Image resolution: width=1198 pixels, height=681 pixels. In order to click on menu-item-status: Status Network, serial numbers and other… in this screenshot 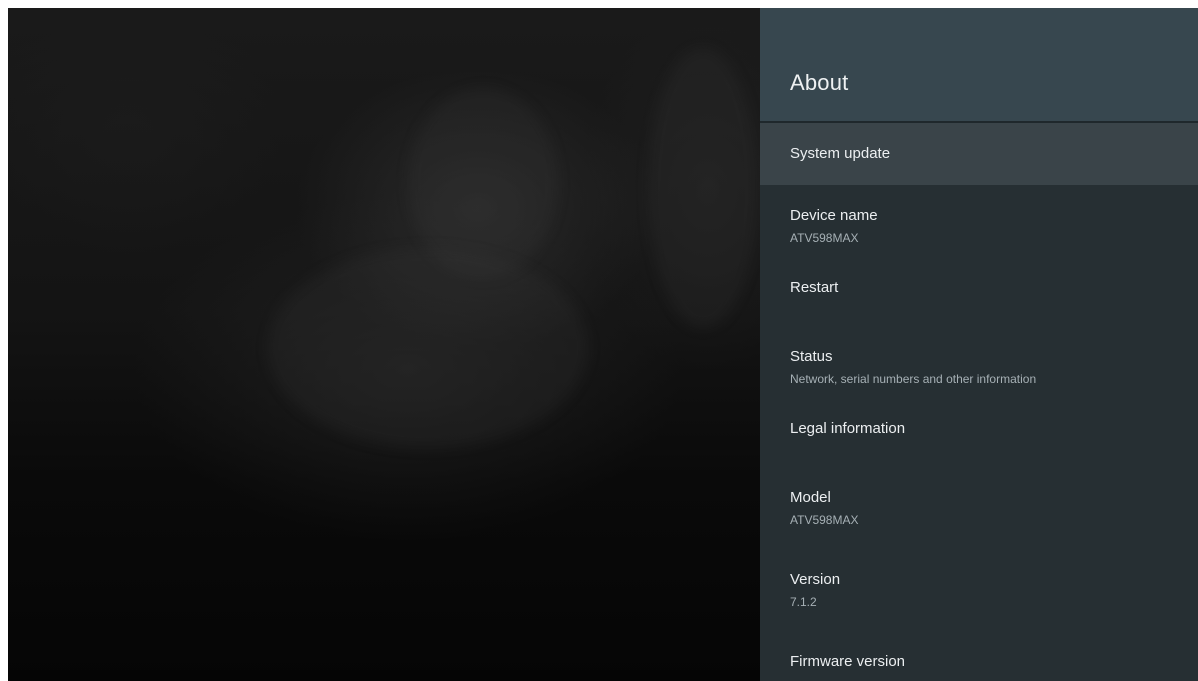, I will do `click(979, 367)`.